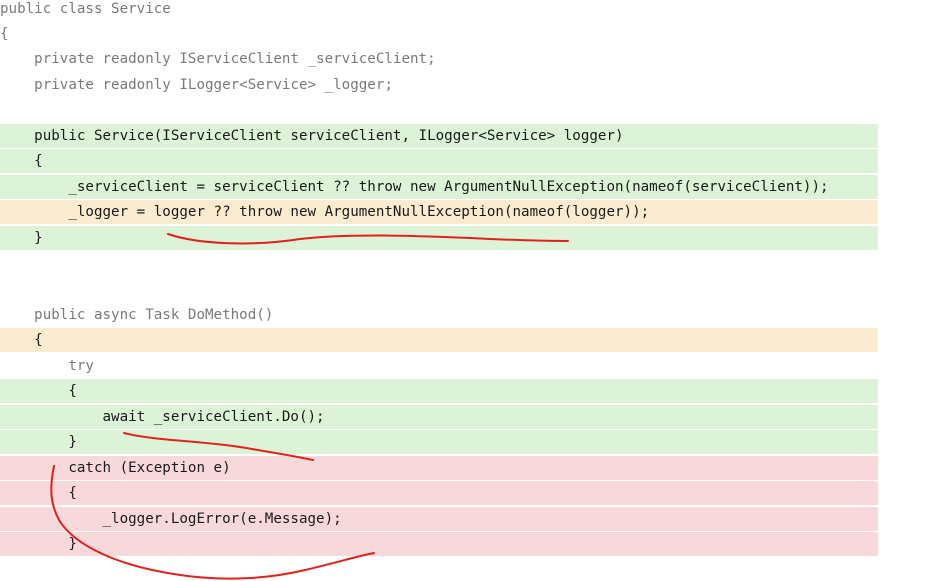 Image resolution: width=929 pixels, height=581 pixels. Describe the element at coordinates (439, 544) in the screenshot. I see `code-line-uncovered: }` at that location.